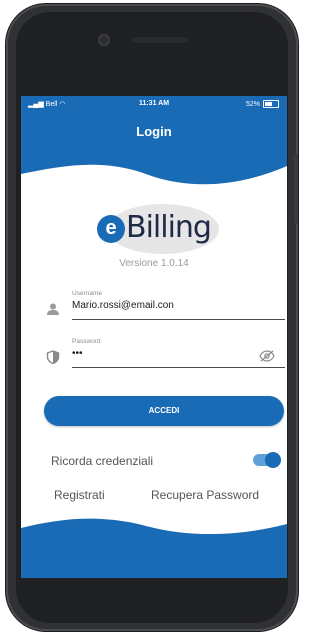 This screenshot has height=635, width=320. Describe the element at coordinates (123, 305) in the screenshot. I see `username-input: Mario.rossi@email.con` at that location.